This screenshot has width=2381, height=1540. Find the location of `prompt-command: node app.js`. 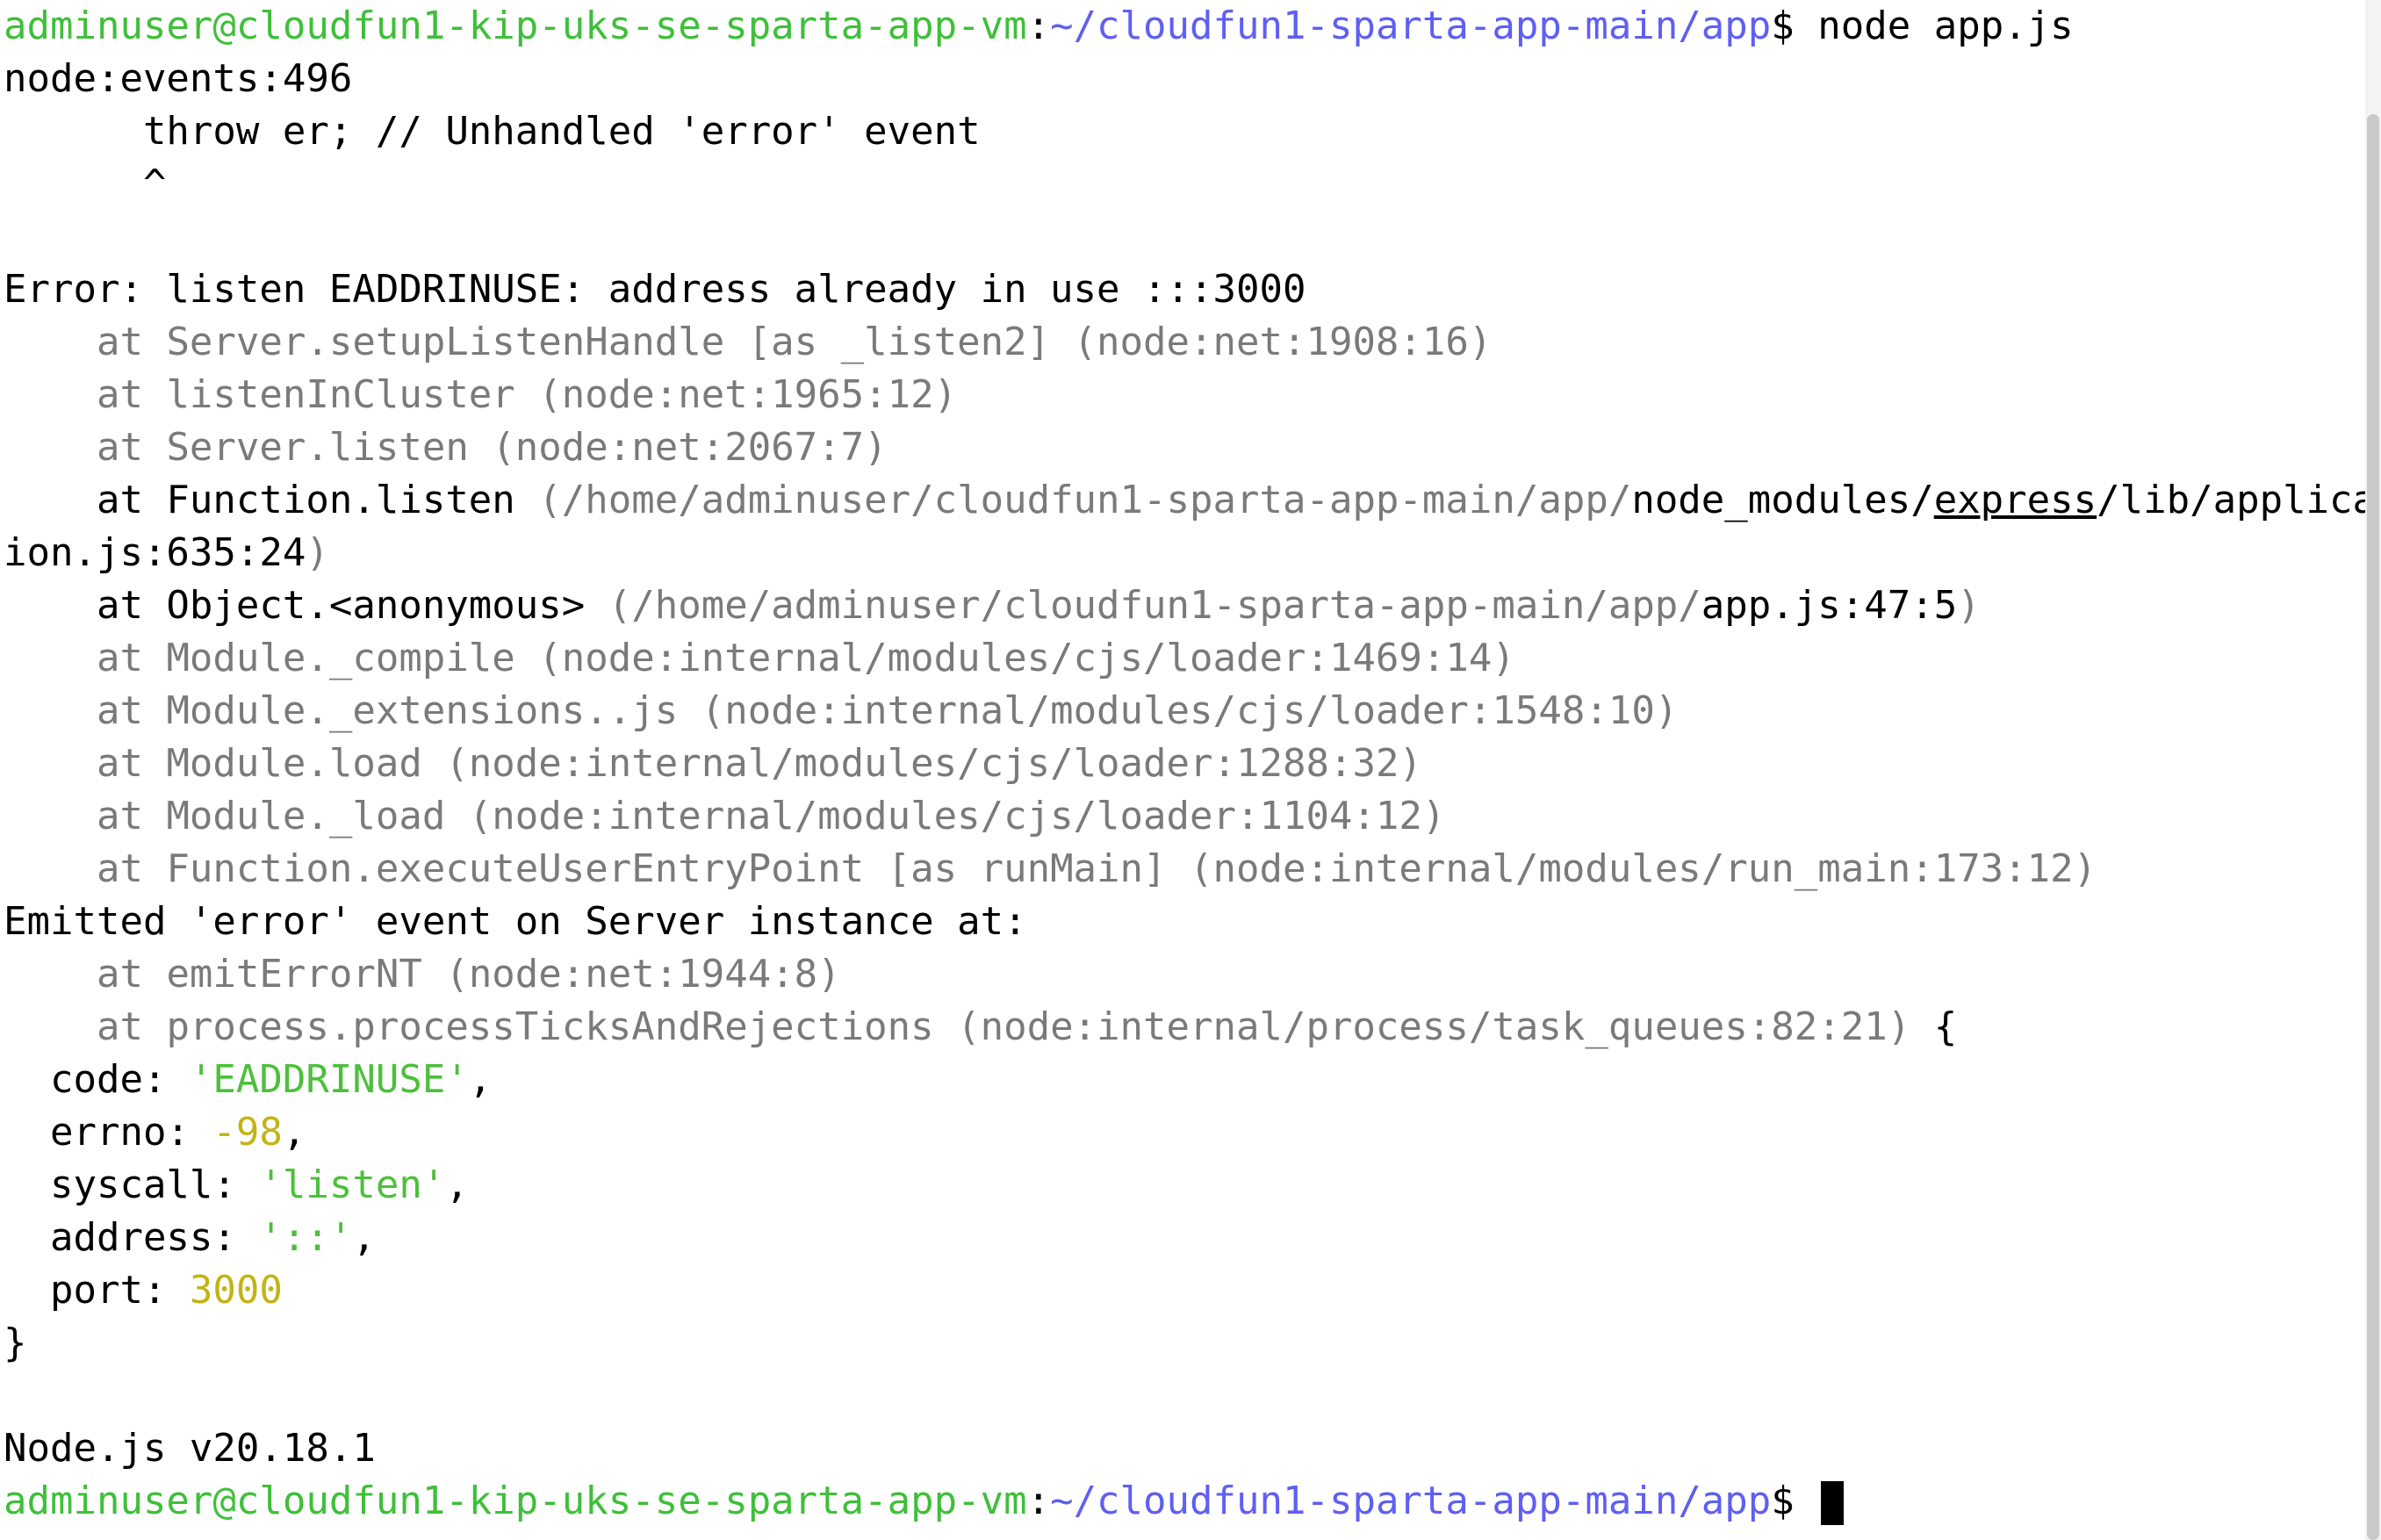

prompt-command: node app.js is located at coordinates (1946, 26).